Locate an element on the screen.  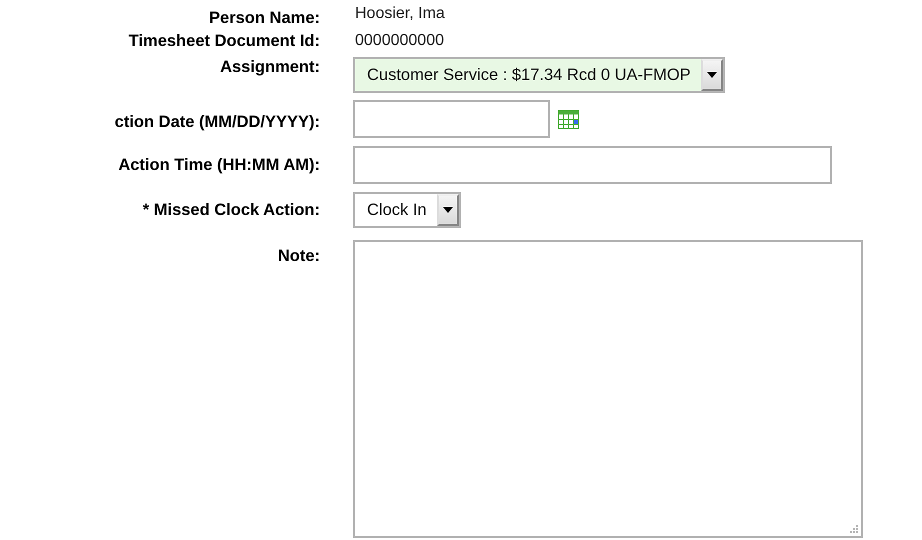
field-label: ction Date (MM/DD/YYYY): is located at coordinates (217, 122).